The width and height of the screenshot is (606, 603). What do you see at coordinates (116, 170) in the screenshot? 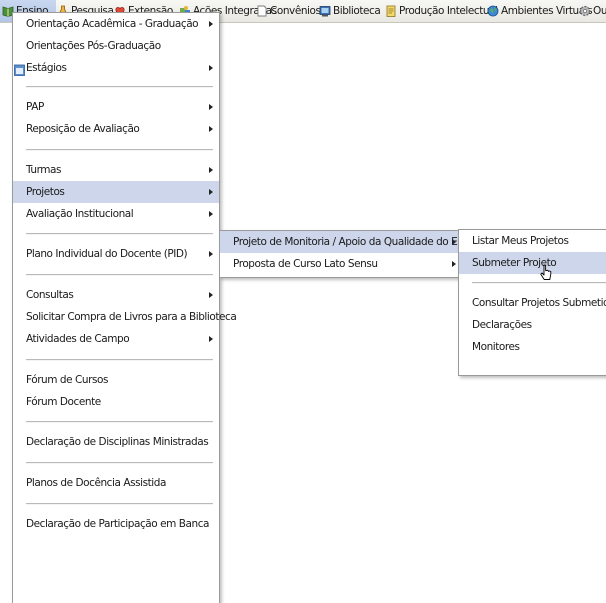
I see `menu-item-turmas: Turmas` at bounding box center [116, 170].